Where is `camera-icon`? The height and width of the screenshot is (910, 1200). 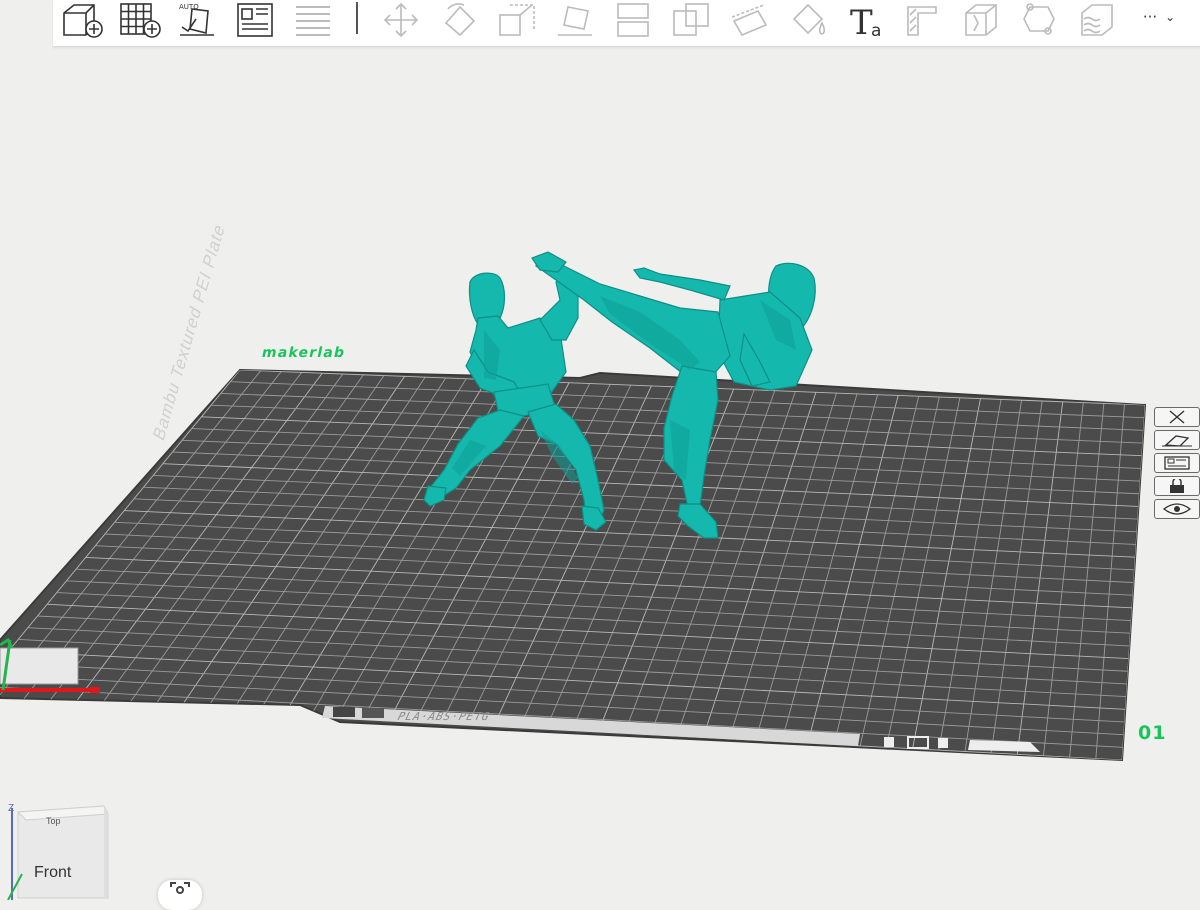
camera-icon is located at coordinates (180, 888).